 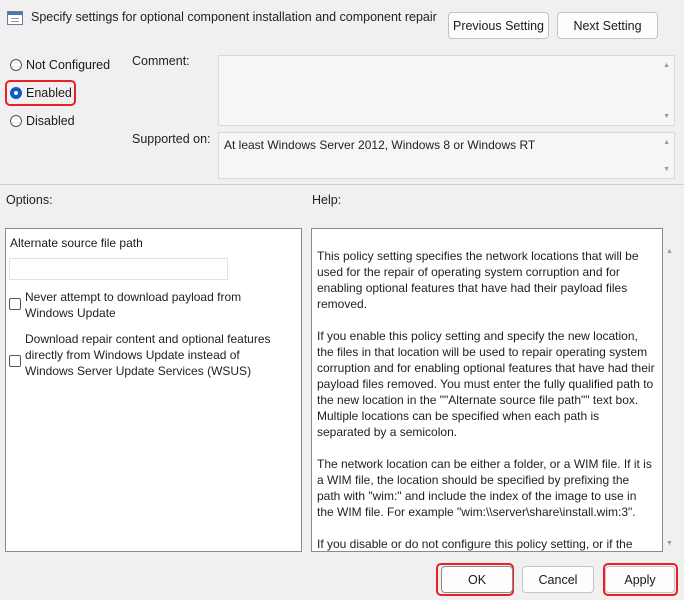 What do you see at coordinates (29, 200) in the screenshot?
I see `options-heading: Options:` at bounding box center [29, 200].